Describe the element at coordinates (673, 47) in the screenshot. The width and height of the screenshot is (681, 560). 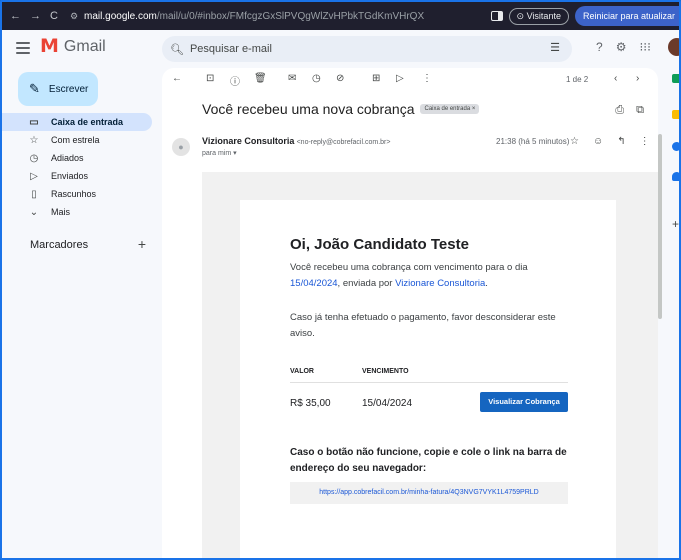
I see `account-avatar` at that location.